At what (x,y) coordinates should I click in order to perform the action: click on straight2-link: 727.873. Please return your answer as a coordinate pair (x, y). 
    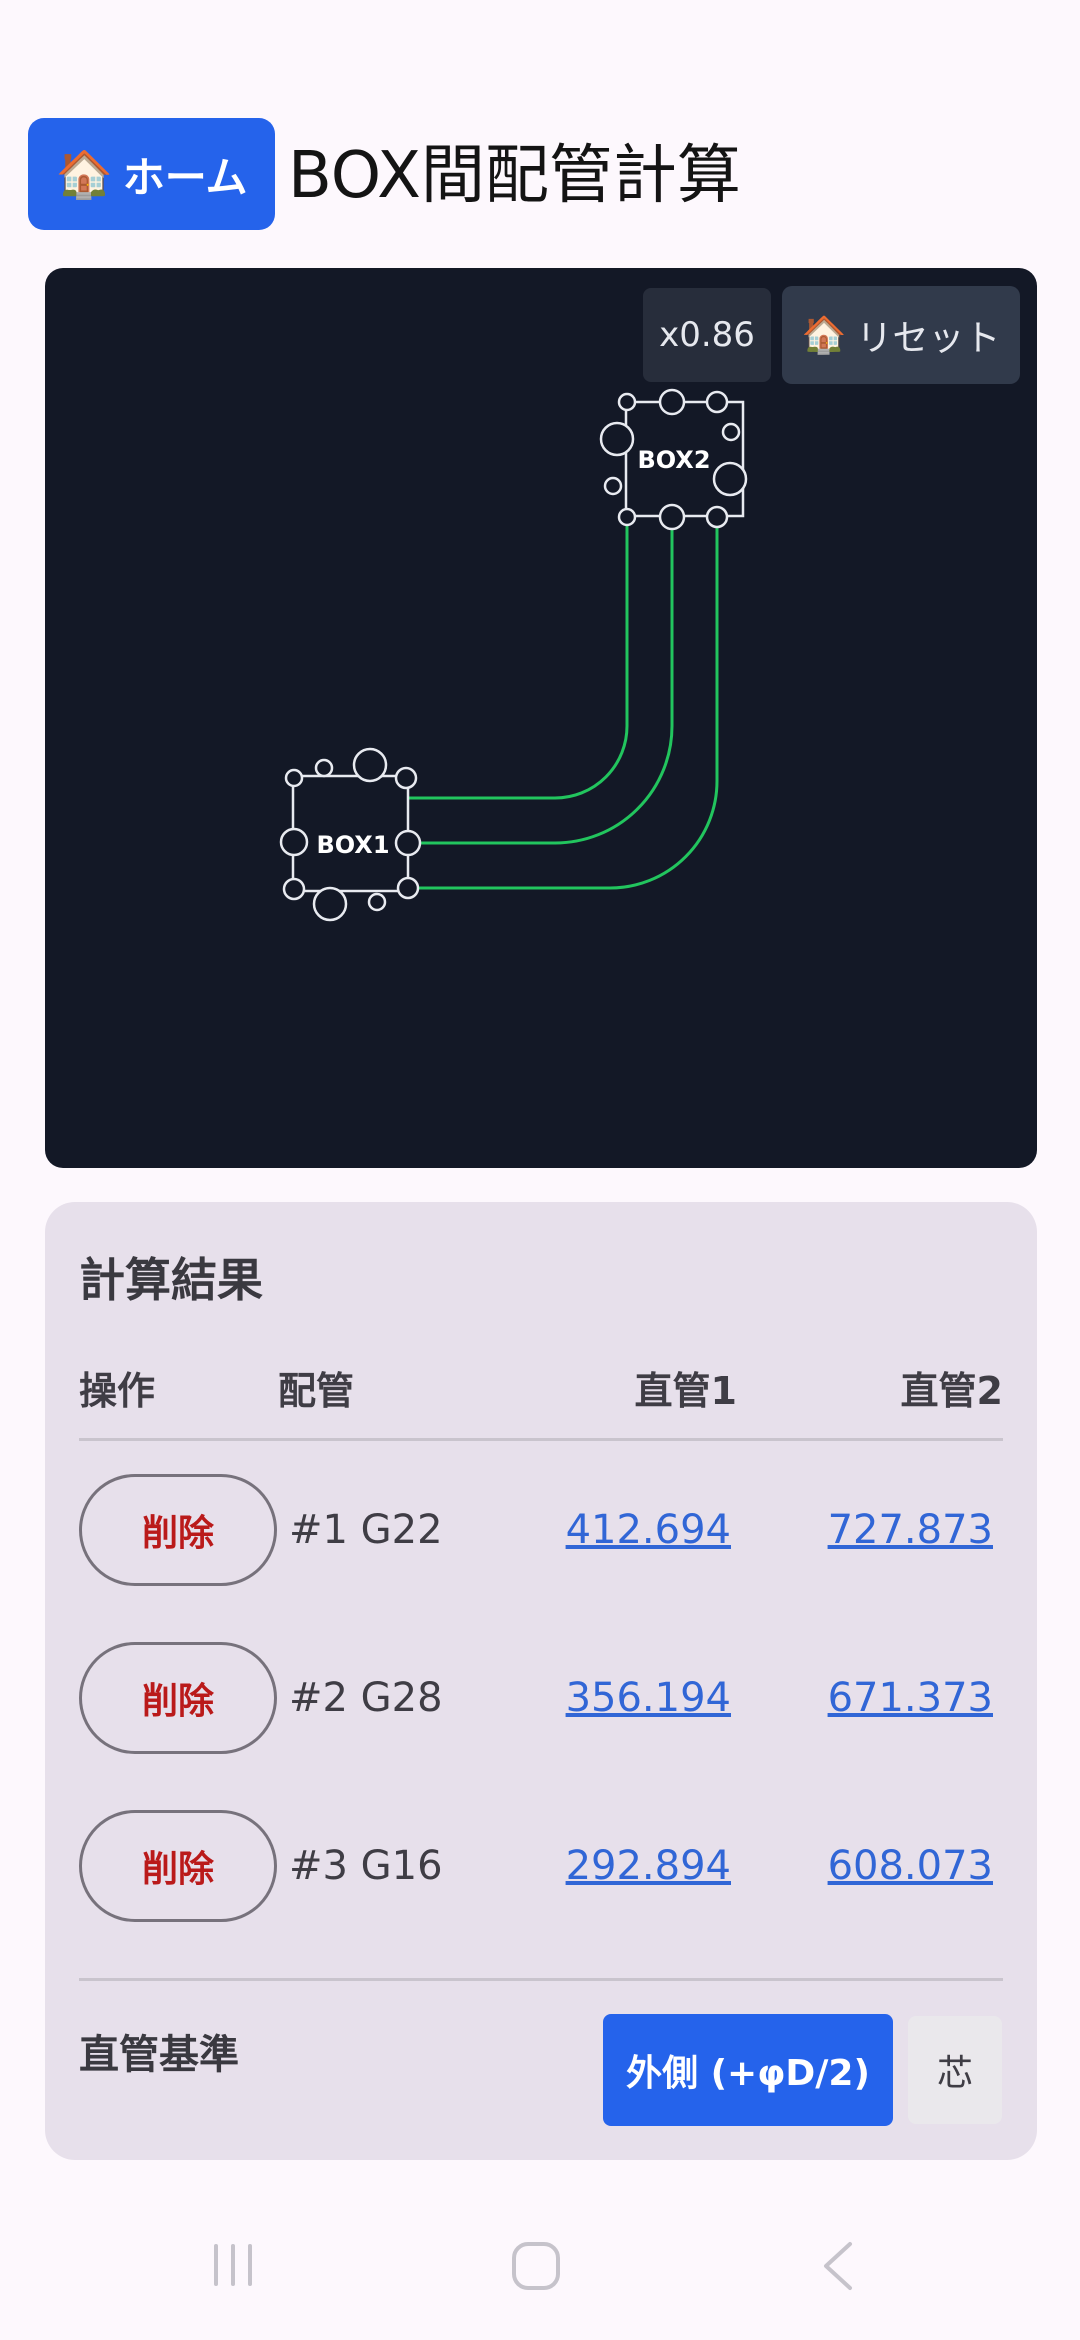
    Looking at the image, I should click on (910, 1530).